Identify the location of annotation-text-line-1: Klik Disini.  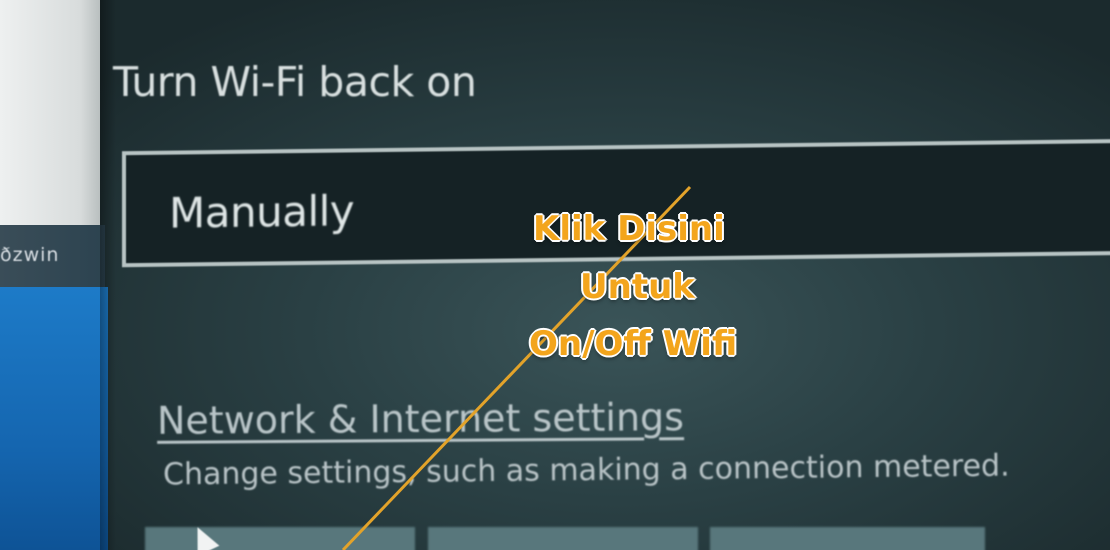
(629, 229).